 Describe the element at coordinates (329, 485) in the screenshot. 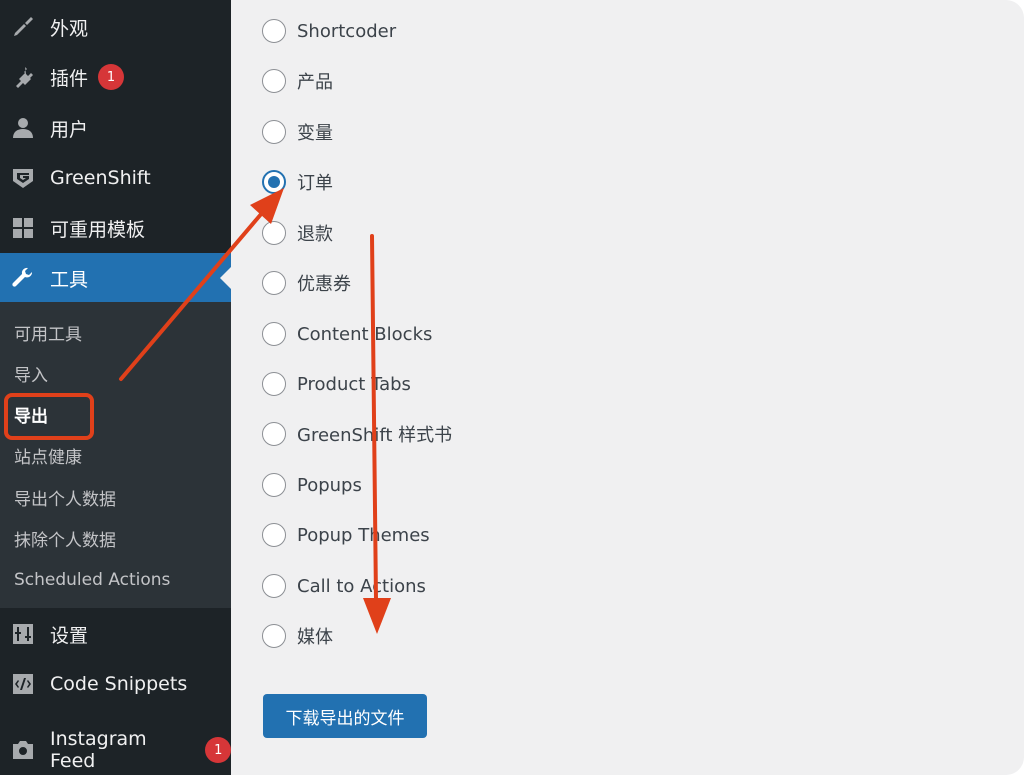

I see `option-label: Popups` at that location.